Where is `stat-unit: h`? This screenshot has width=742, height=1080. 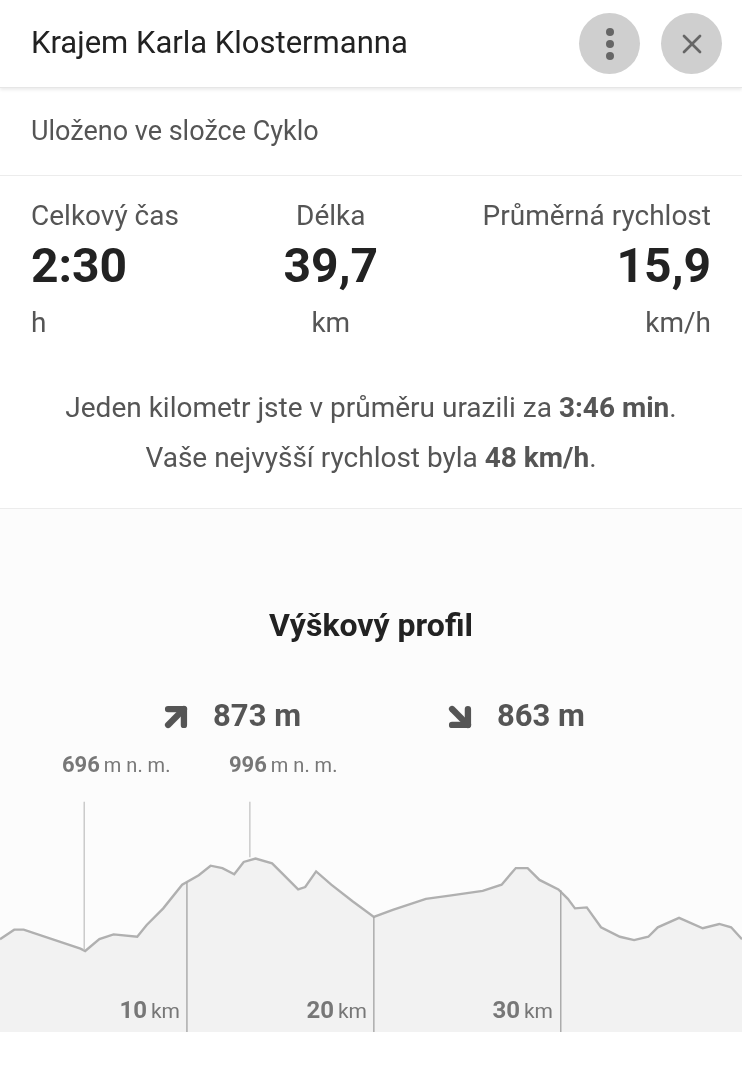 stat-unit: h is located at coordinates (39, 323).